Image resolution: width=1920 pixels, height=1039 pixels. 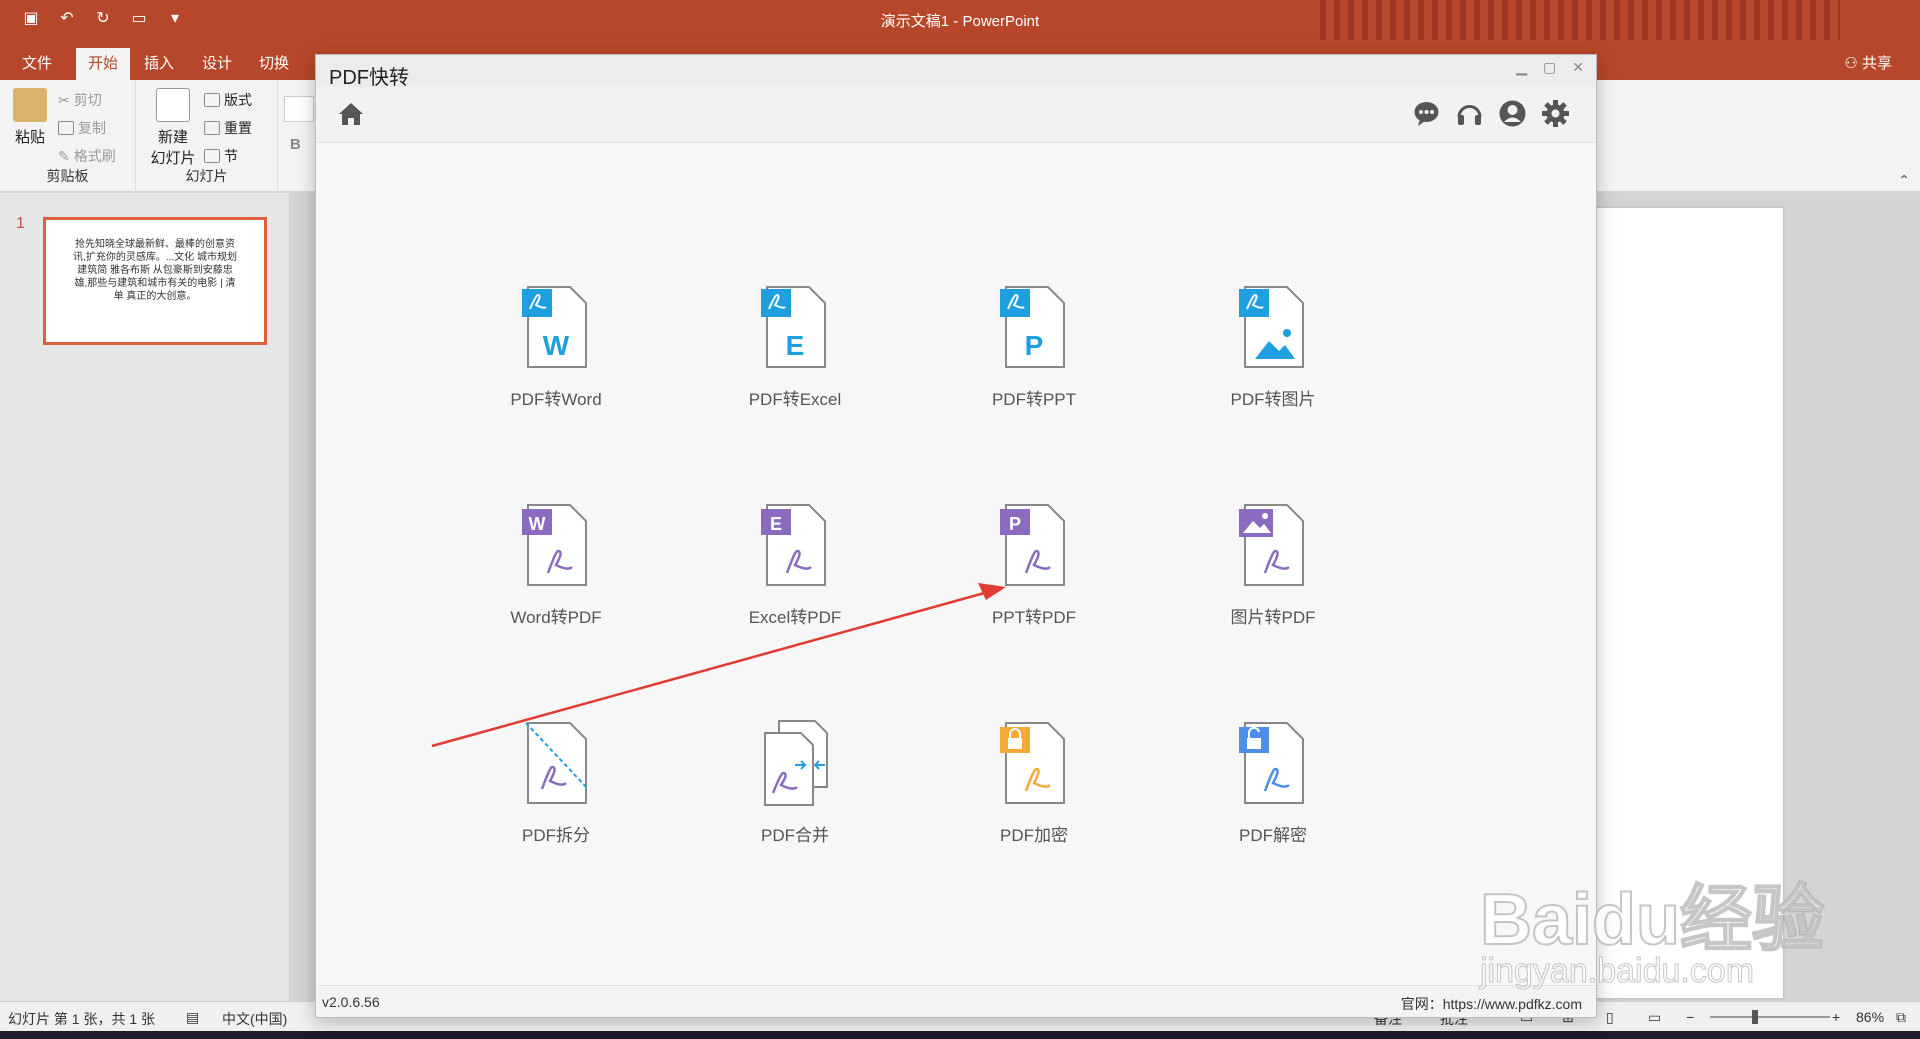 What do you see at coordinates (1868, 62) in the screenshot?
I see `share-button: ⚇ 共享` at bounding box center [1868, 62].